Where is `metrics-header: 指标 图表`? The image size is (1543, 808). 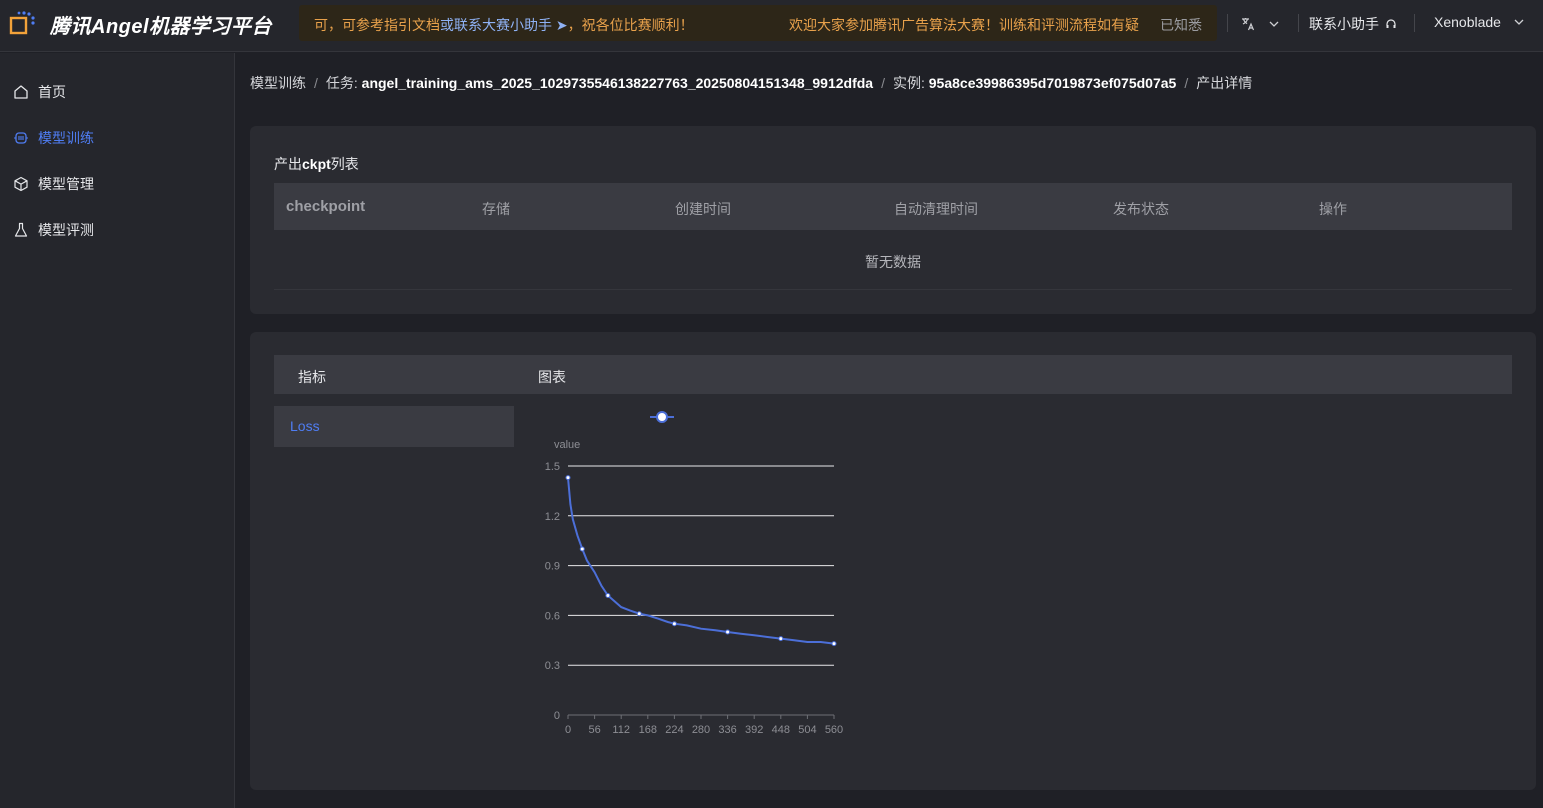 metrics-header: 指标 图表 is located at coordinates (893, 374).